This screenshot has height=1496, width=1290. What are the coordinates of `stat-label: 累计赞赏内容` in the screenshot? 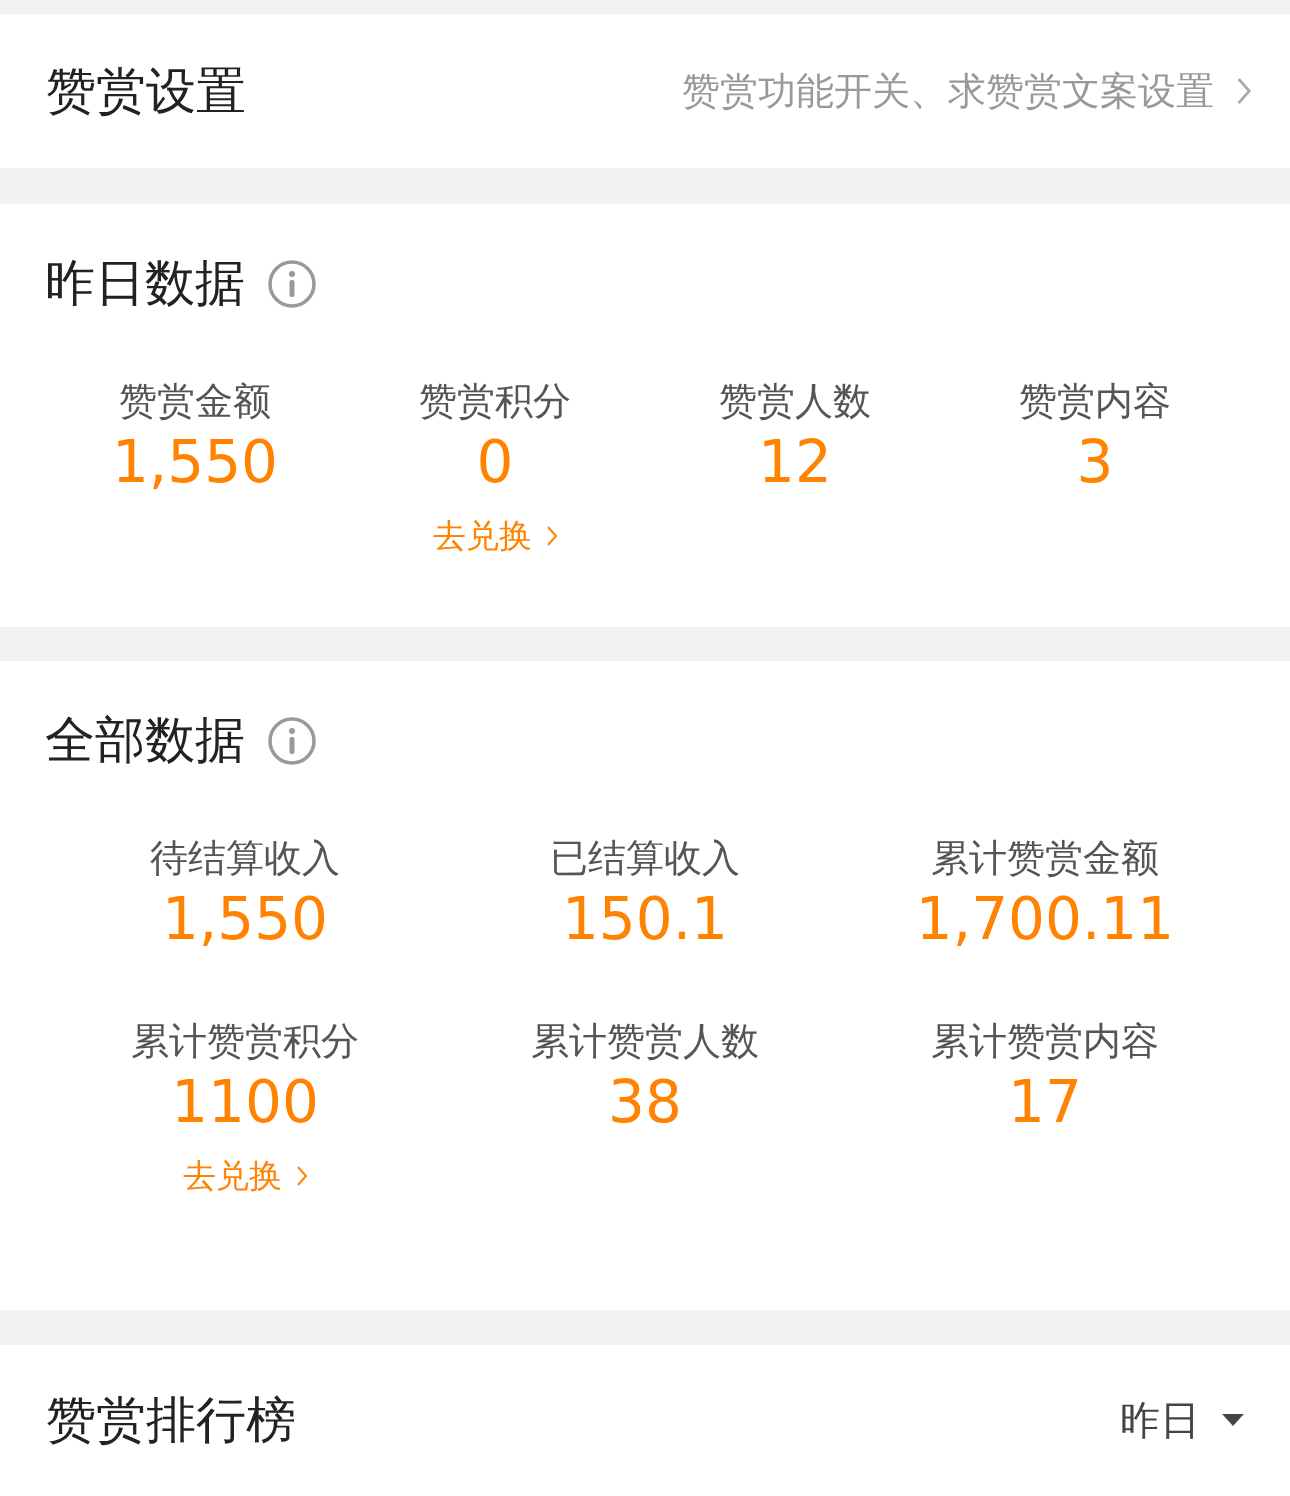 It's located at (1045, 1042).